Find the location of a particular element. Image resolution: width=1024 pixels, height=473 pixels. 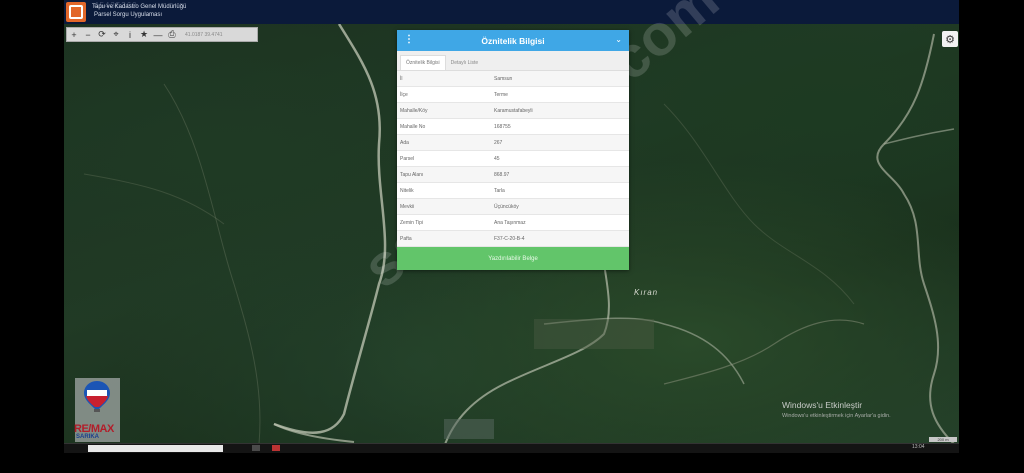

attribute-value: Tarla is located at coordinates (560, 190).